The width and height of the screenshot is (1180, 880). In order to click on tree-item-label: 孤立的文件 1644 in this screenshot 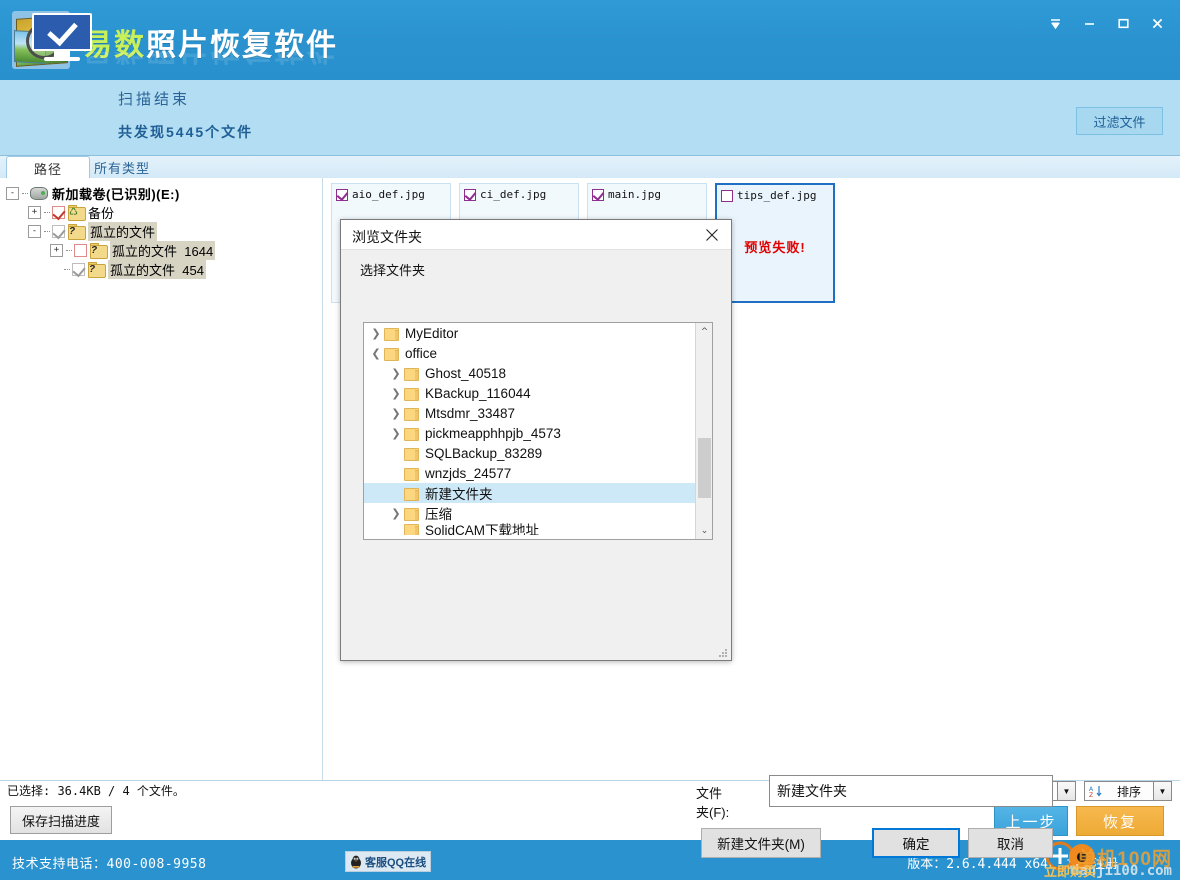, I will do `click(163, 250)`.